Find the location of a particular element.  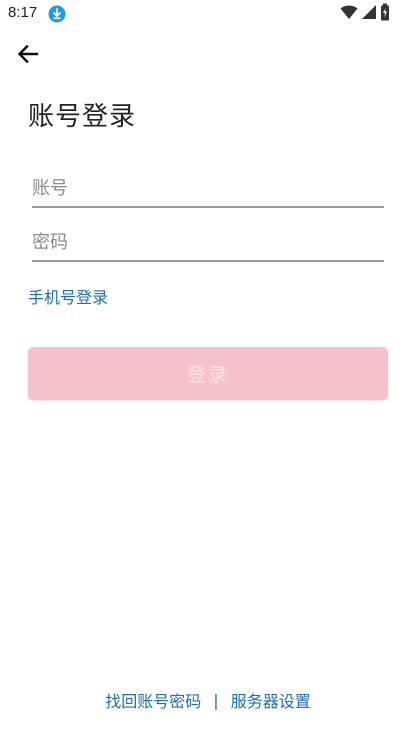

recover-account-link: 找回账号密码 is located at coordinates (153, 700).